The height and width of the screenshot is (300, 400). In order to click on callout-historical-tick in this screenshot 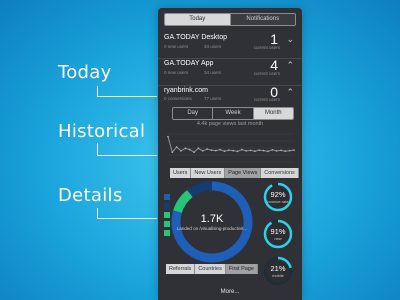, I will do `click(97, 149)`.